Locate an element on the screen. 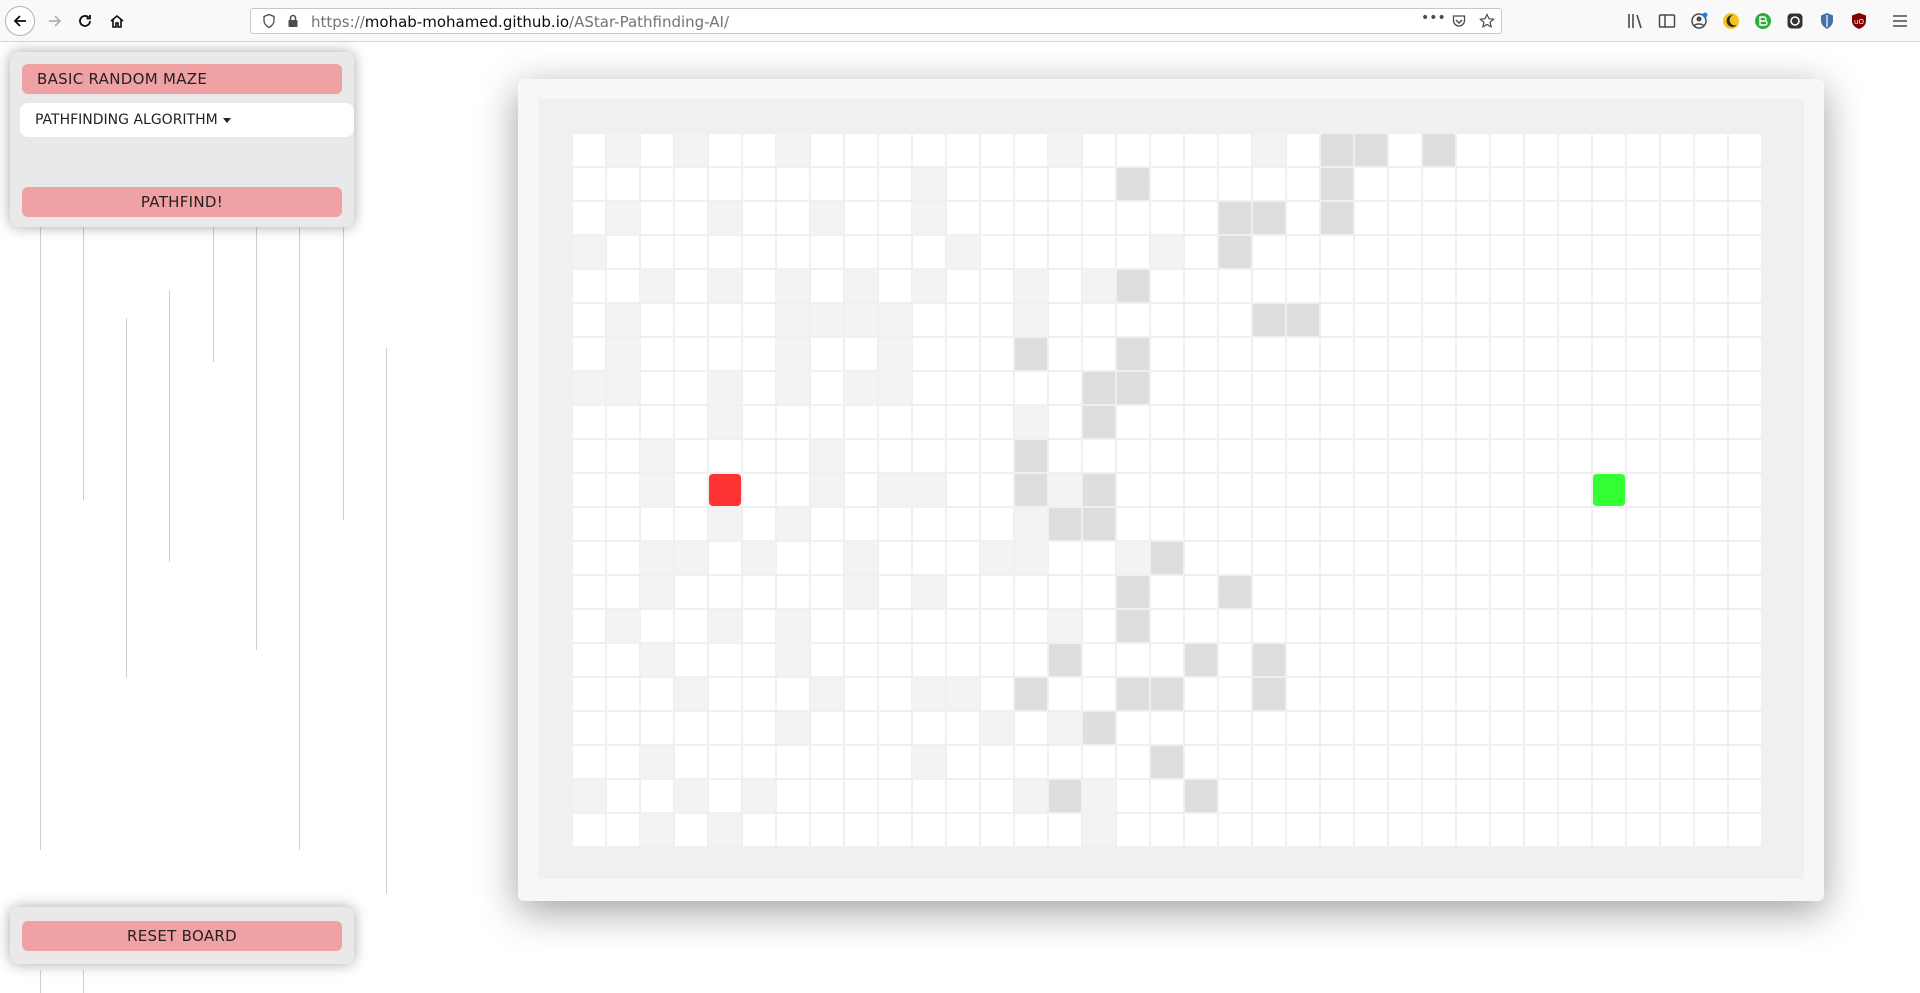  page-actions-menu-icon: ••• is located at coordinates (1433, 18).